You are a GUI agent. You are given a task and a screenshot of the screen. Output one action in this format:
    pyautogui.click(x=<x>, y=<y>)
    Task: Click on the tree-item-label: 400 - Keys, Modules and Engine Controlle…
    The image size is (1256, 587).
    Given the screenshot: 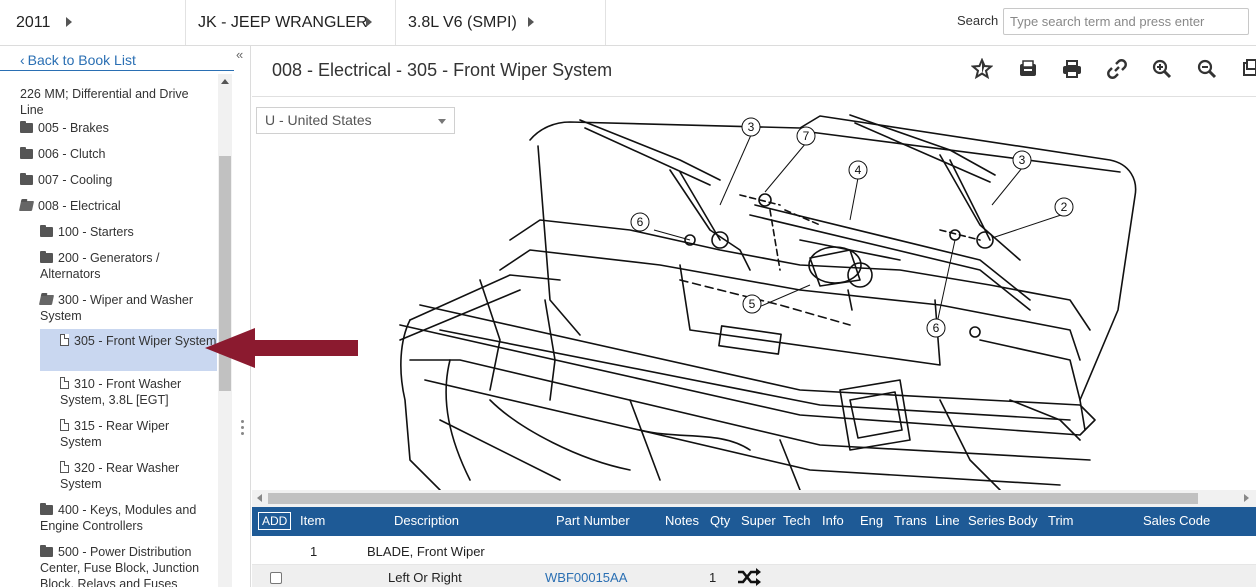 What is the action you would take?
    pyautogui.click(x=118, y=518)
    